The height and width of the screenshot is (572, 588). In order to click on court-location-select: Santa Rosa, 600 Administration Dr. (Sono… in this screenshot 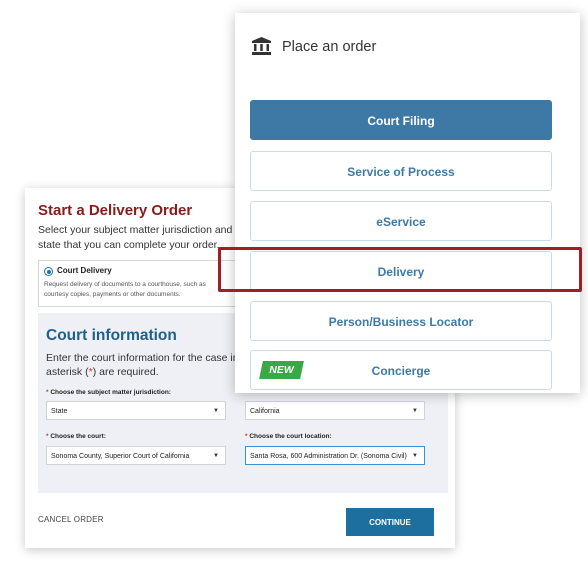, I will do `click(335, 455)`.